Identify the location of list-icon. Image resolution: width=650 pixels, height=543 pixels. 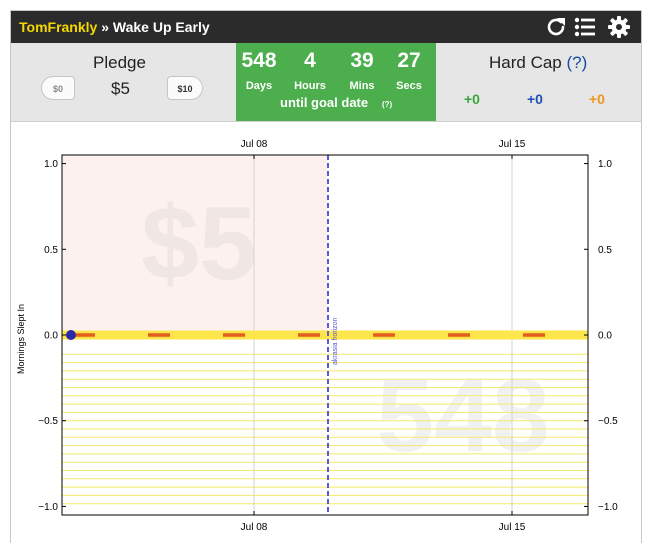
(585, 27).